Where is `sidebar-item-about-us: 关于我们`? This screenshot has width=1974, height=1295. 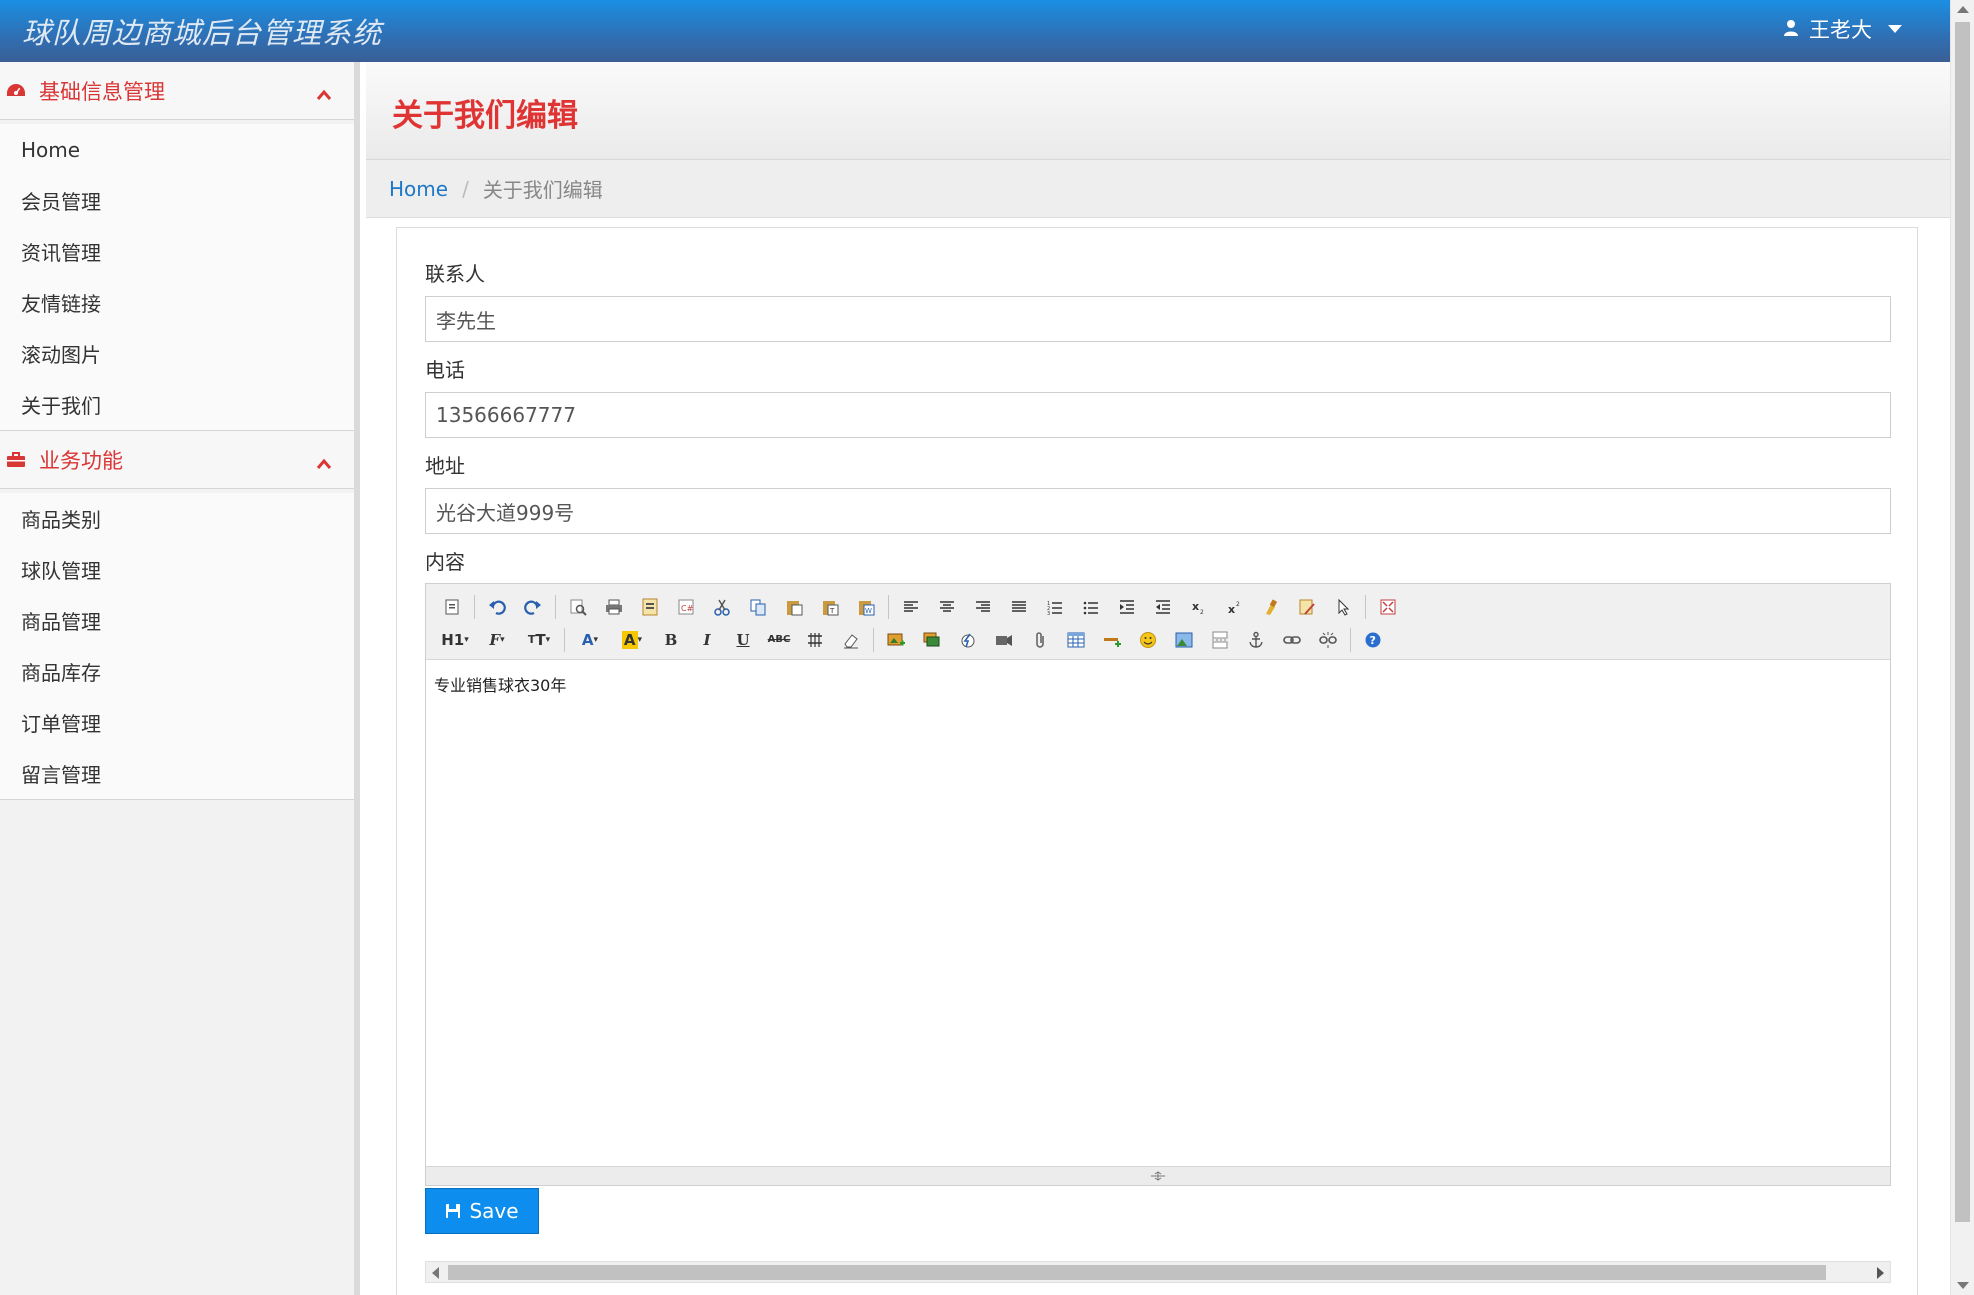 sidebar-item-about-us: 关于我们 is located at coordinates (177, 404).